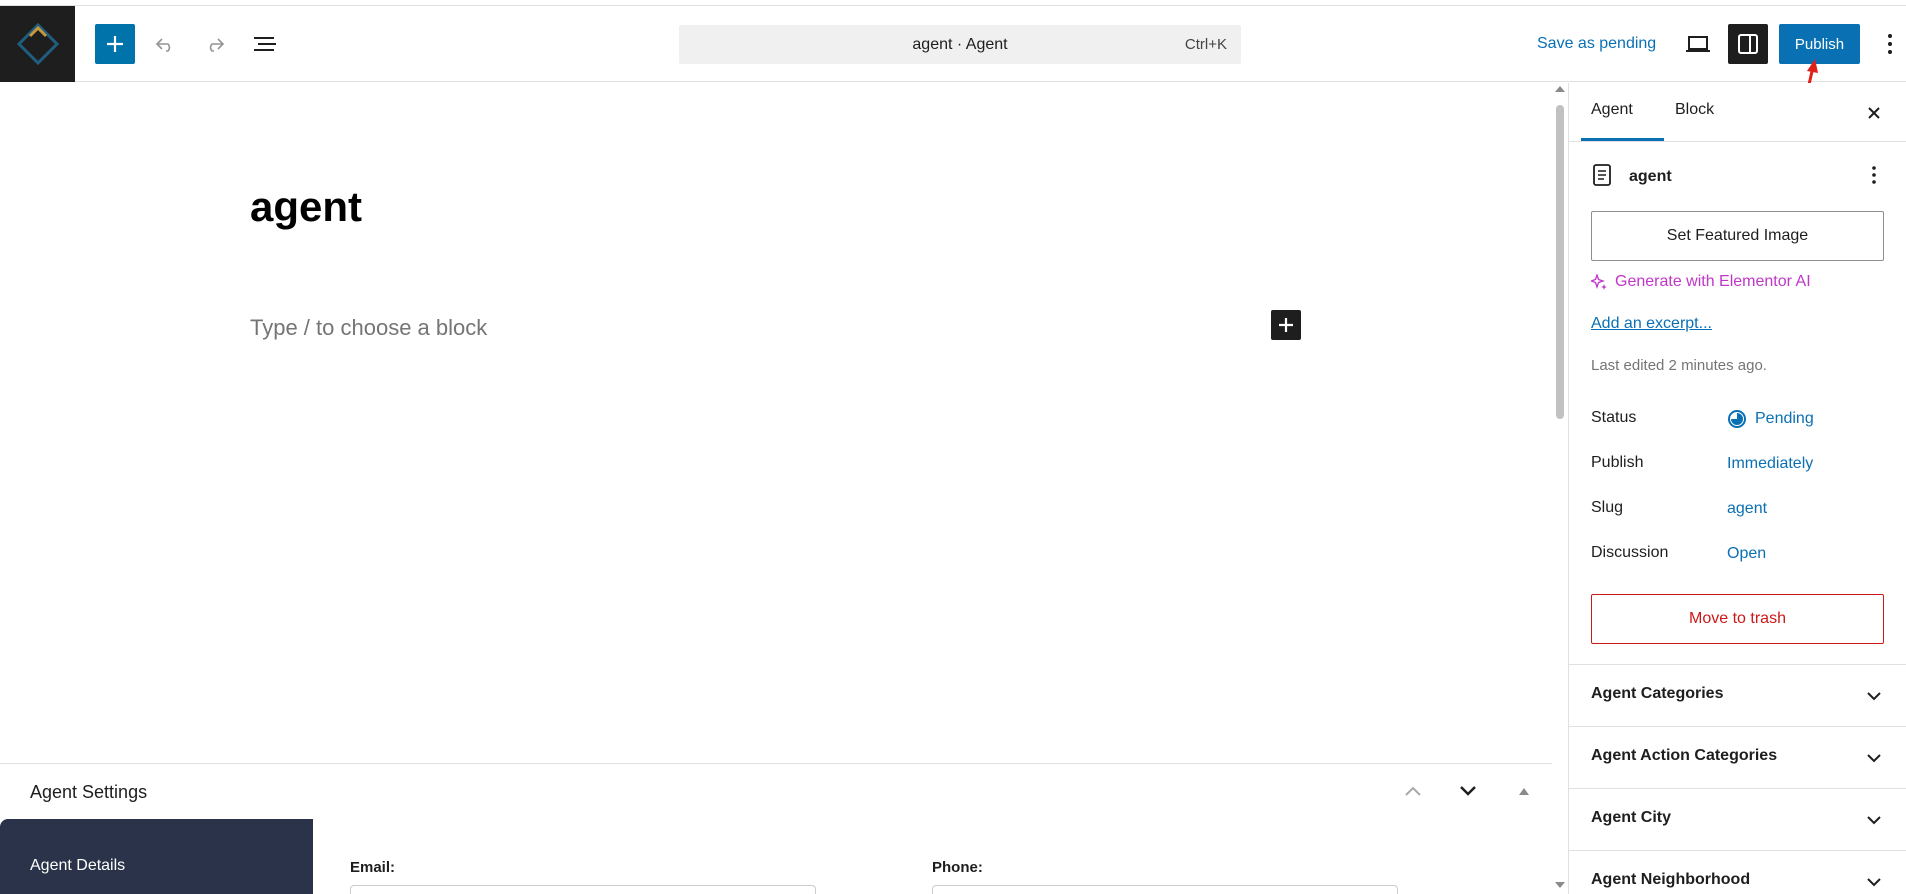  What do you see at coordinates (1657, 693) in the screenshot?
I see `panel-title: Agent Categories` at bounding box center [1657, 693].